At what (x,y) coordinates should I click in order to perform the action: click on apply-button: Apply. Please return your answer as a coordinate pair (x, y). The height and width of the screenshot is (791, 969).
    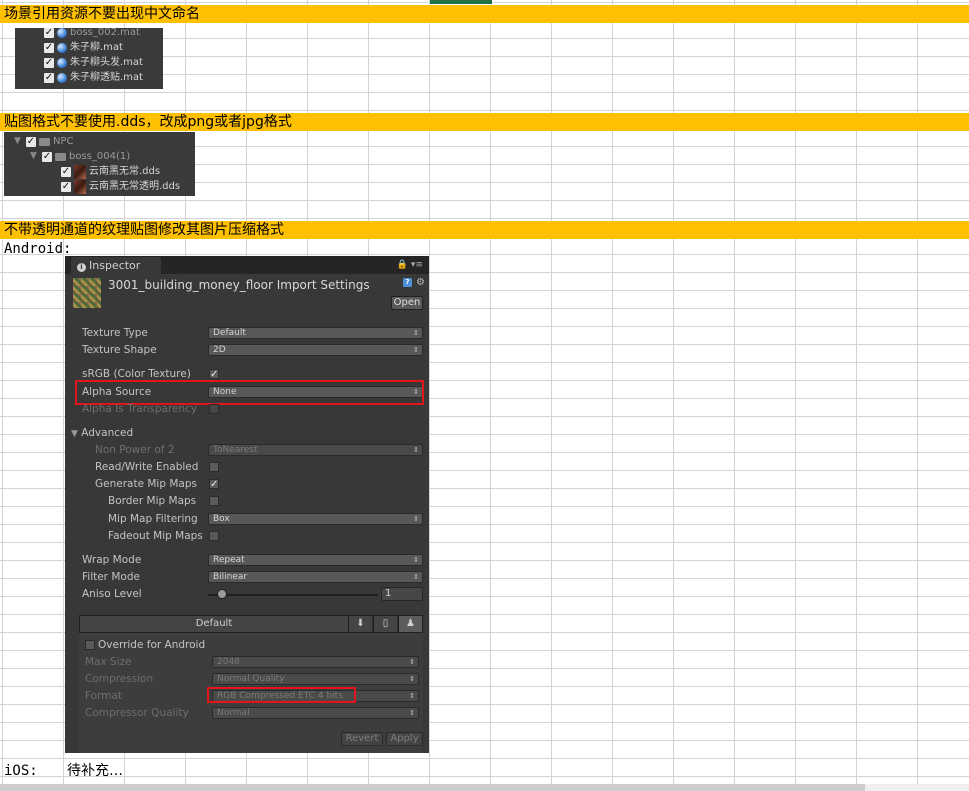
    Looking at the image, I should click on (404, 739).